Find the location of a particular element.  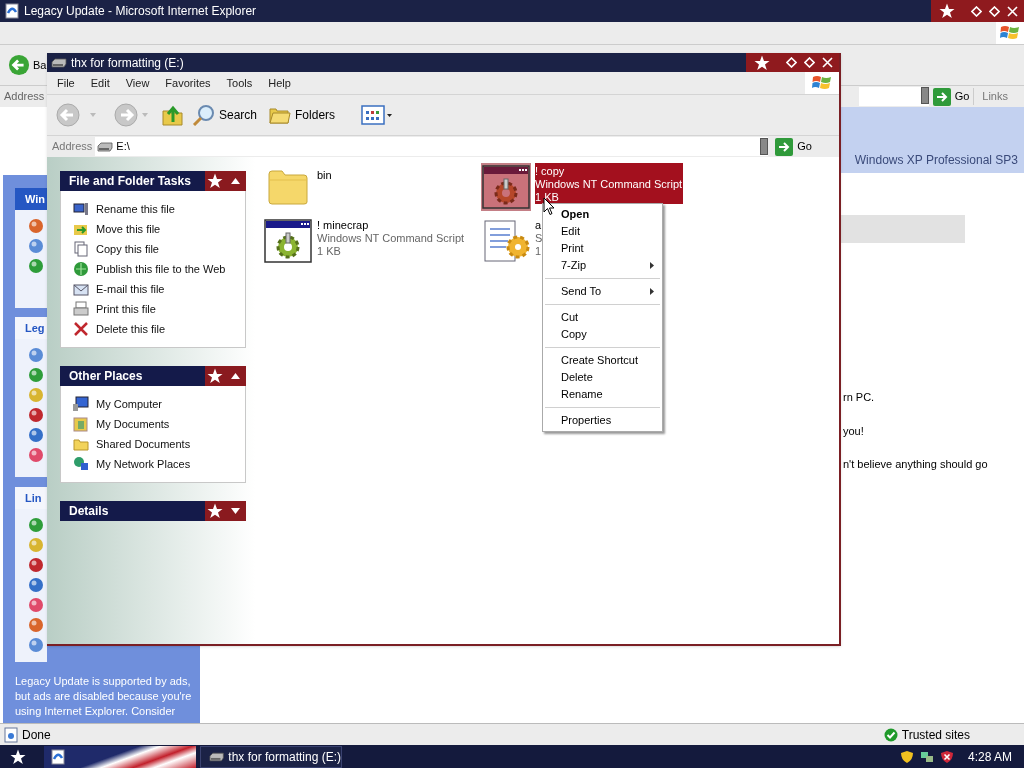

selection-highlight: ! copy Windows NT Command Script 1 KB is located at coordinates (609, 183).